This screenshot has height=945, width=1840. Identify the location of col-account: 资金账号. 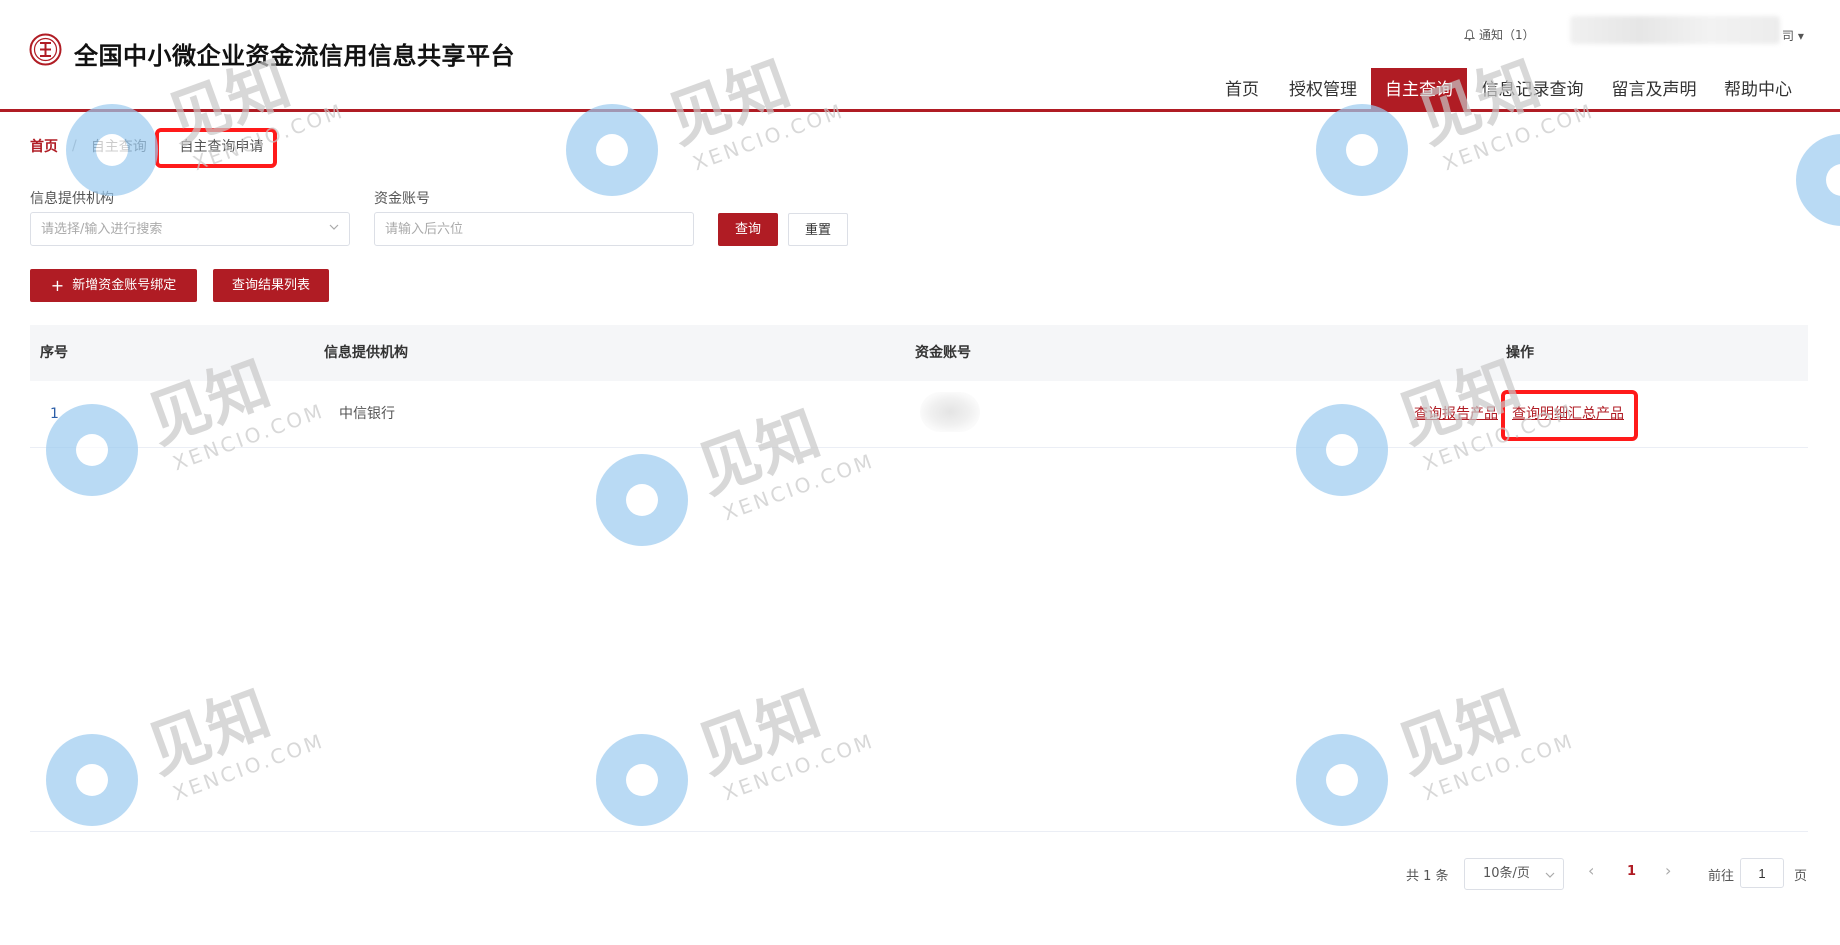
(943, 353).